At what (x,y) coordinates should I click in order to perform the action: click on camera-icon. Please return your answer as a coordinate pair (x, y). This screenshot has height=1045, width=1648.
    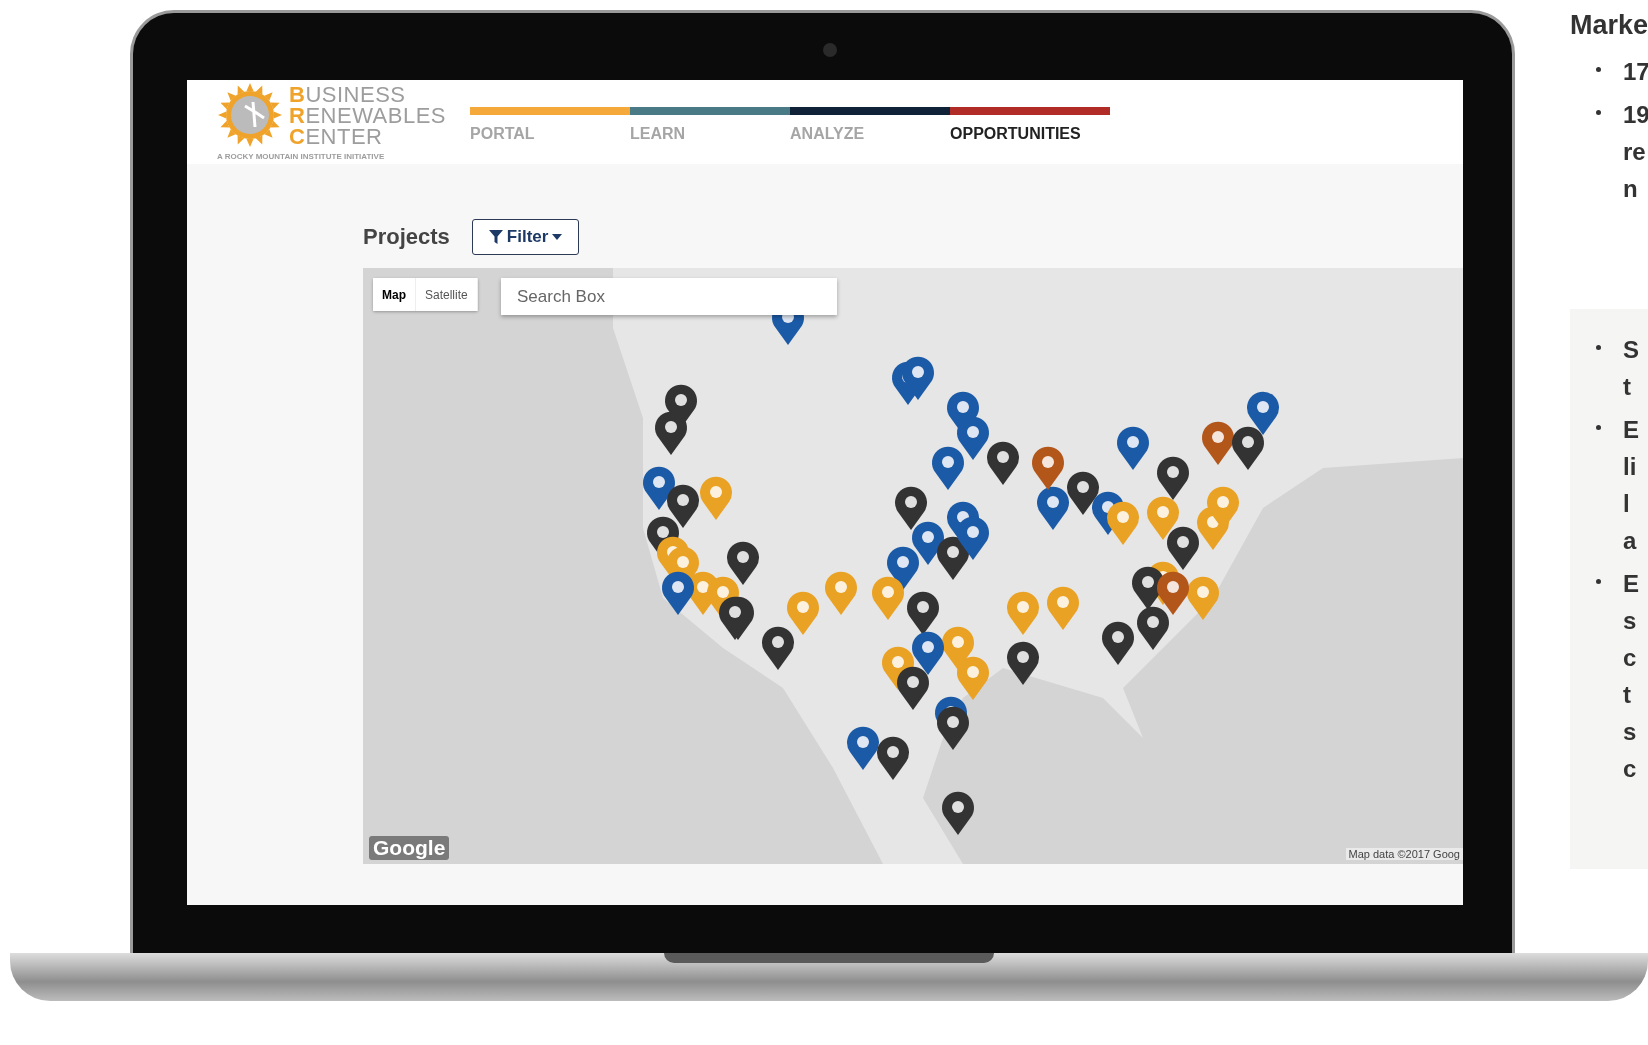
    Looking at the image, I should click on (829, 50).